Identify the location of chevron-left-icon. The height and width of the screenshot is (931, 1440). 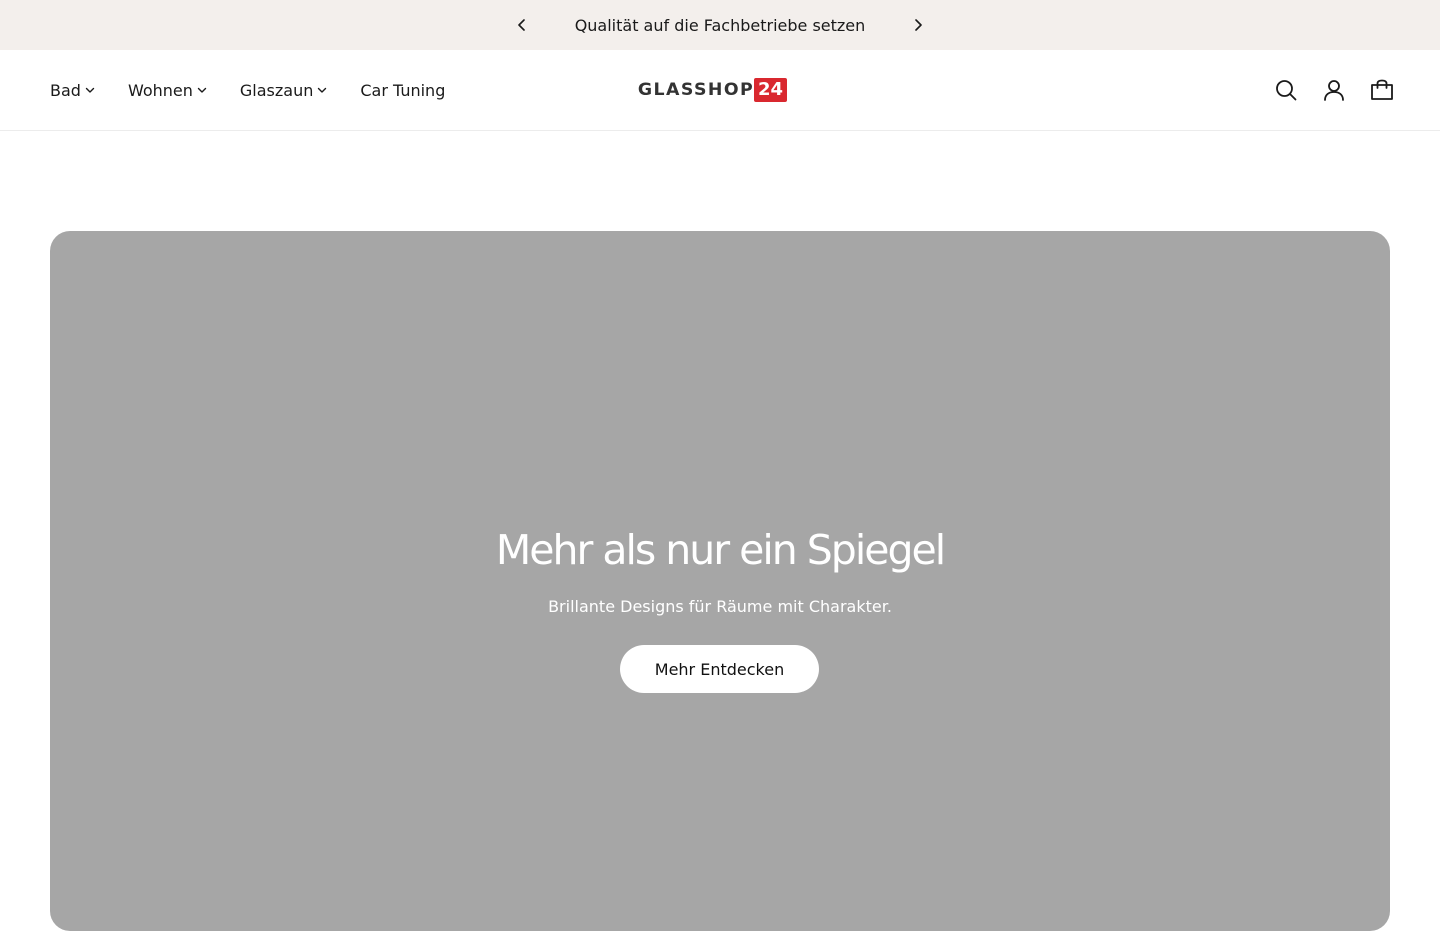
(522, 25).